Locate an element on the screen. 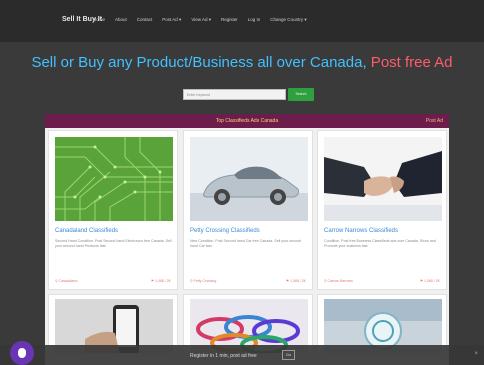 Image resolution: width=484 pixels, height=365 pixels. listing-category: ⚲ Petty Crossing is located at coordinates (203, 281).